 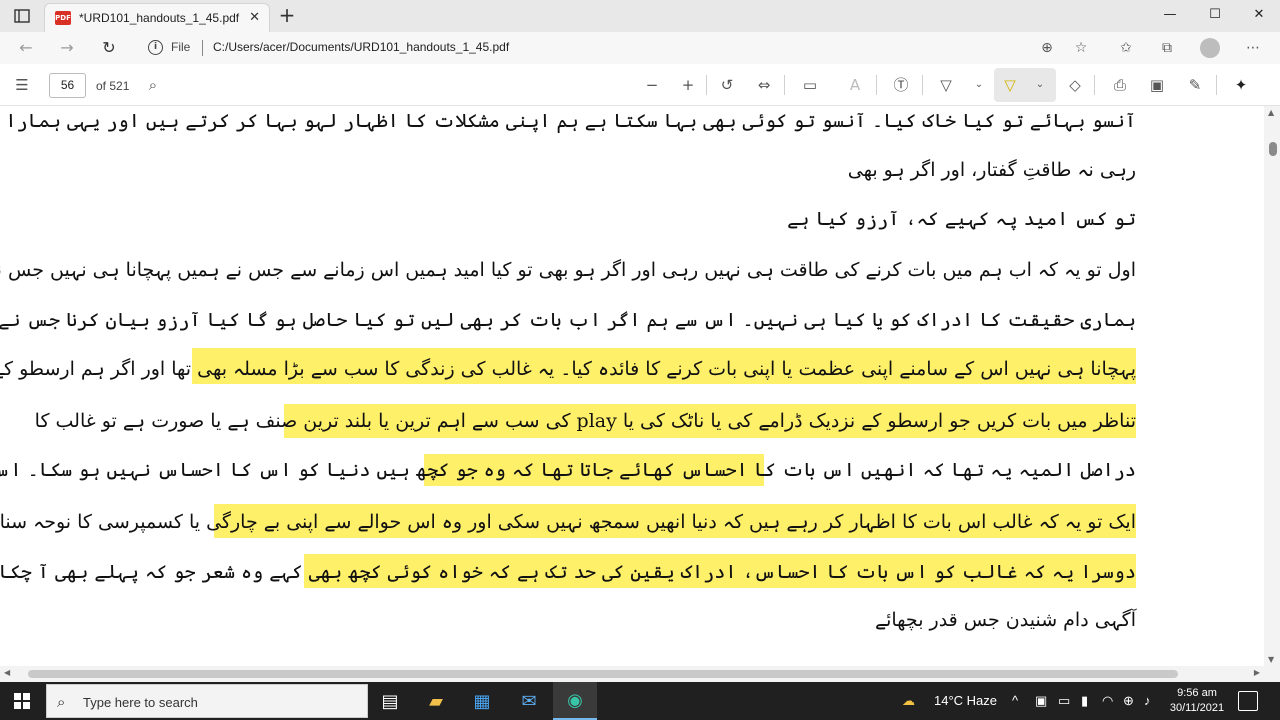 I want to click on page-count: of 521, so click(x=113, y=86).